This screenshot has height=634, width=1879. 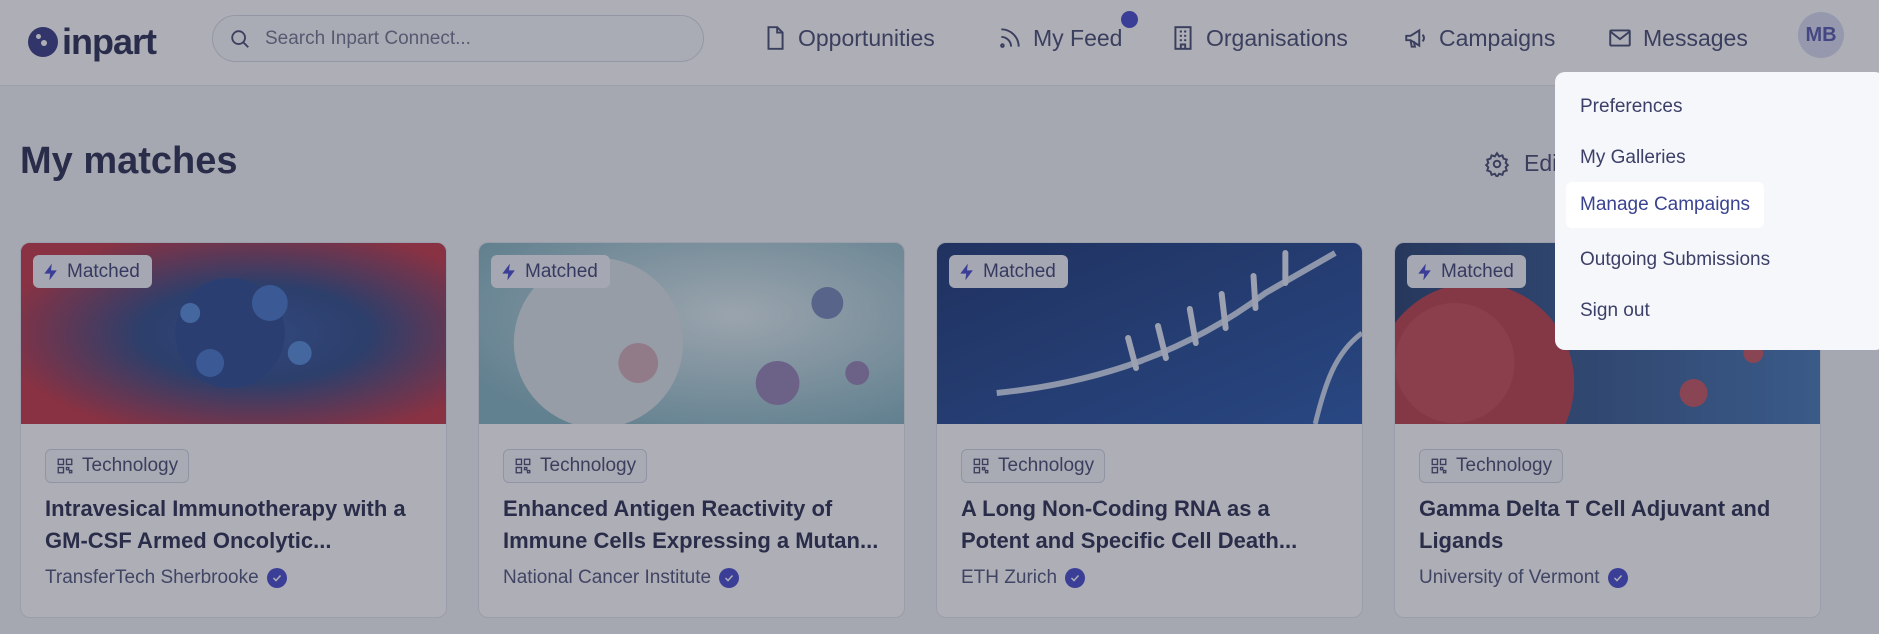 I want to click on menu-item-sign-out: Sign out, so click(x=1615, y=311).